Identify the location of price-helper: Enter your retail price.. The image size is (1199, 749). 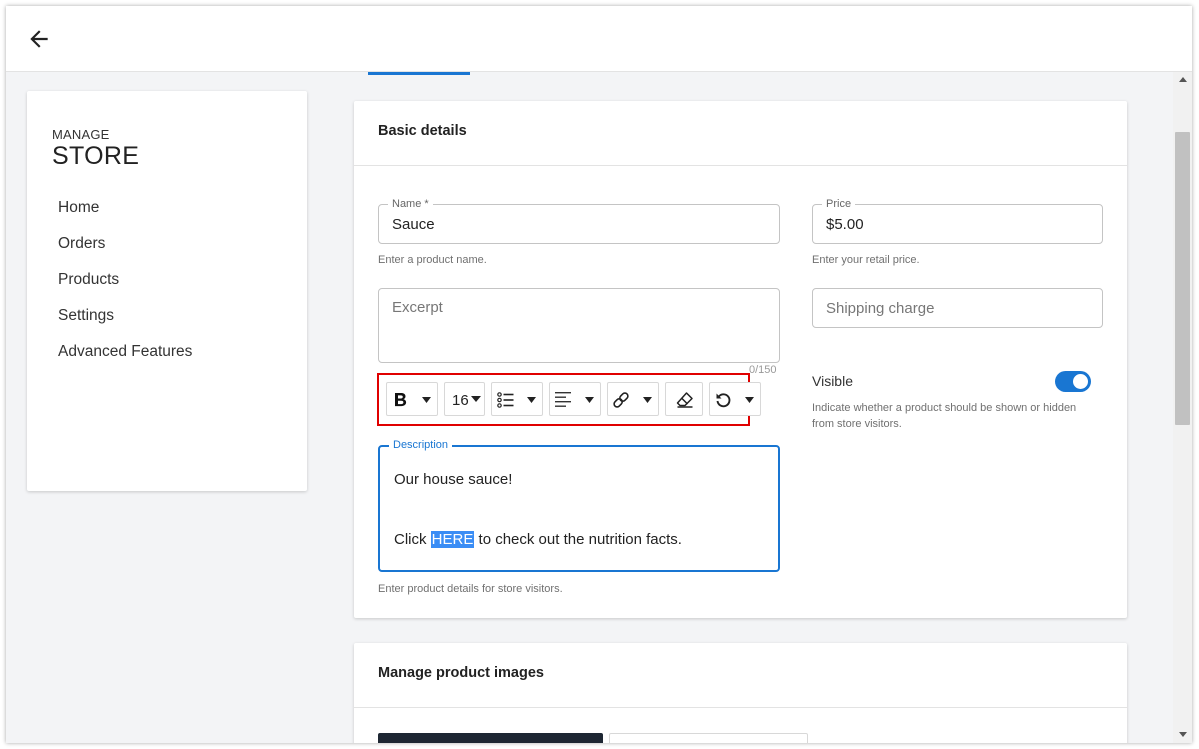
(866, 260).